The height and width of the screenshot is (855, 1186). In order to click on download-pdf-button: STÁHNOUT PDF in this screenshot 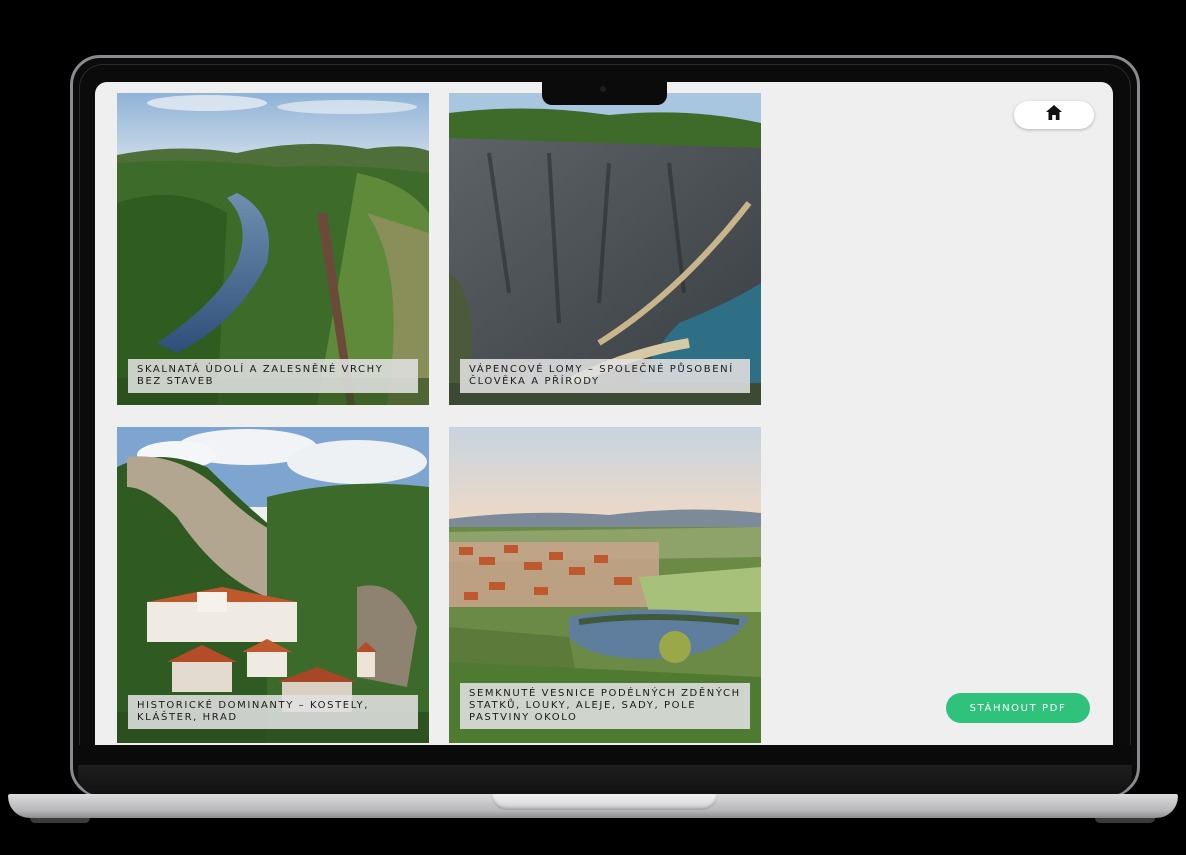, I will do `click(1018, 708)`.